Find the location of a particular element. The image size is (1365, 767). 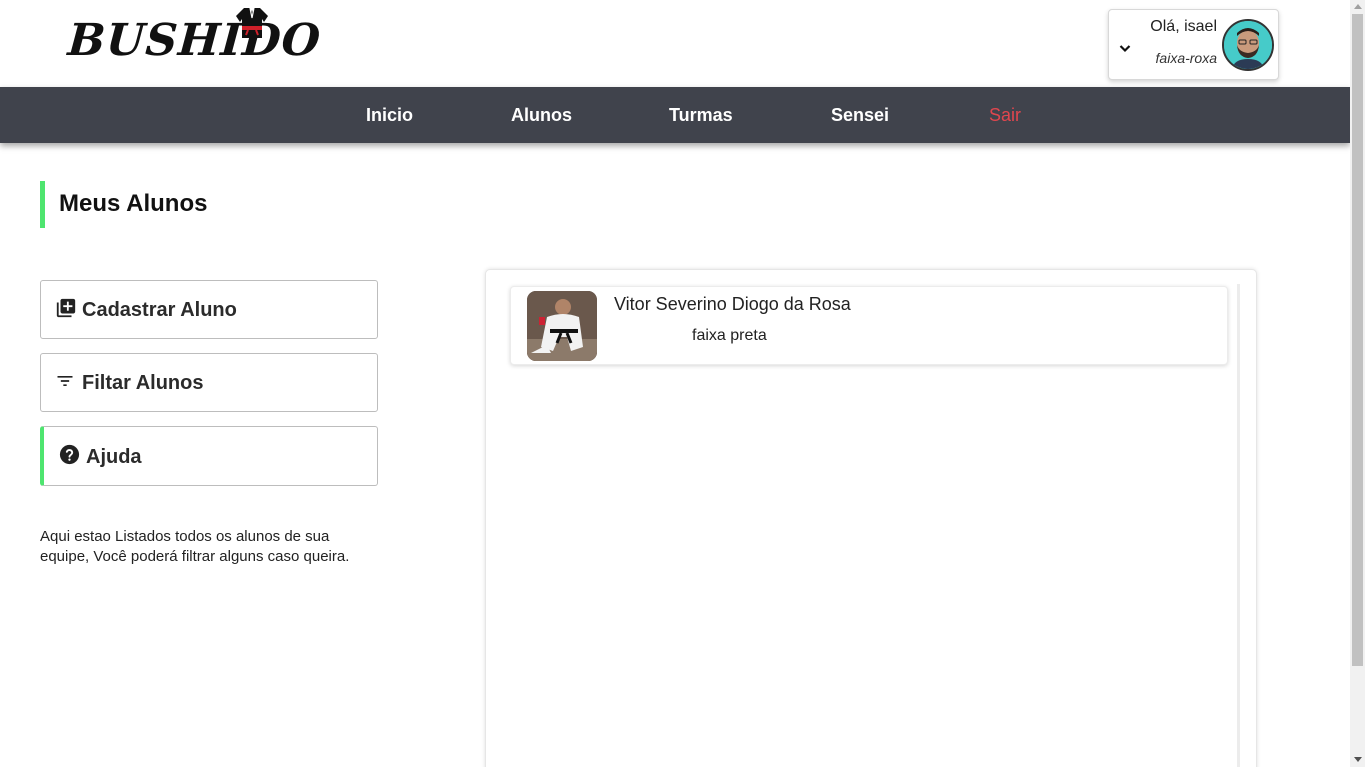

add-box-icon is located at coordinates (66, 308).